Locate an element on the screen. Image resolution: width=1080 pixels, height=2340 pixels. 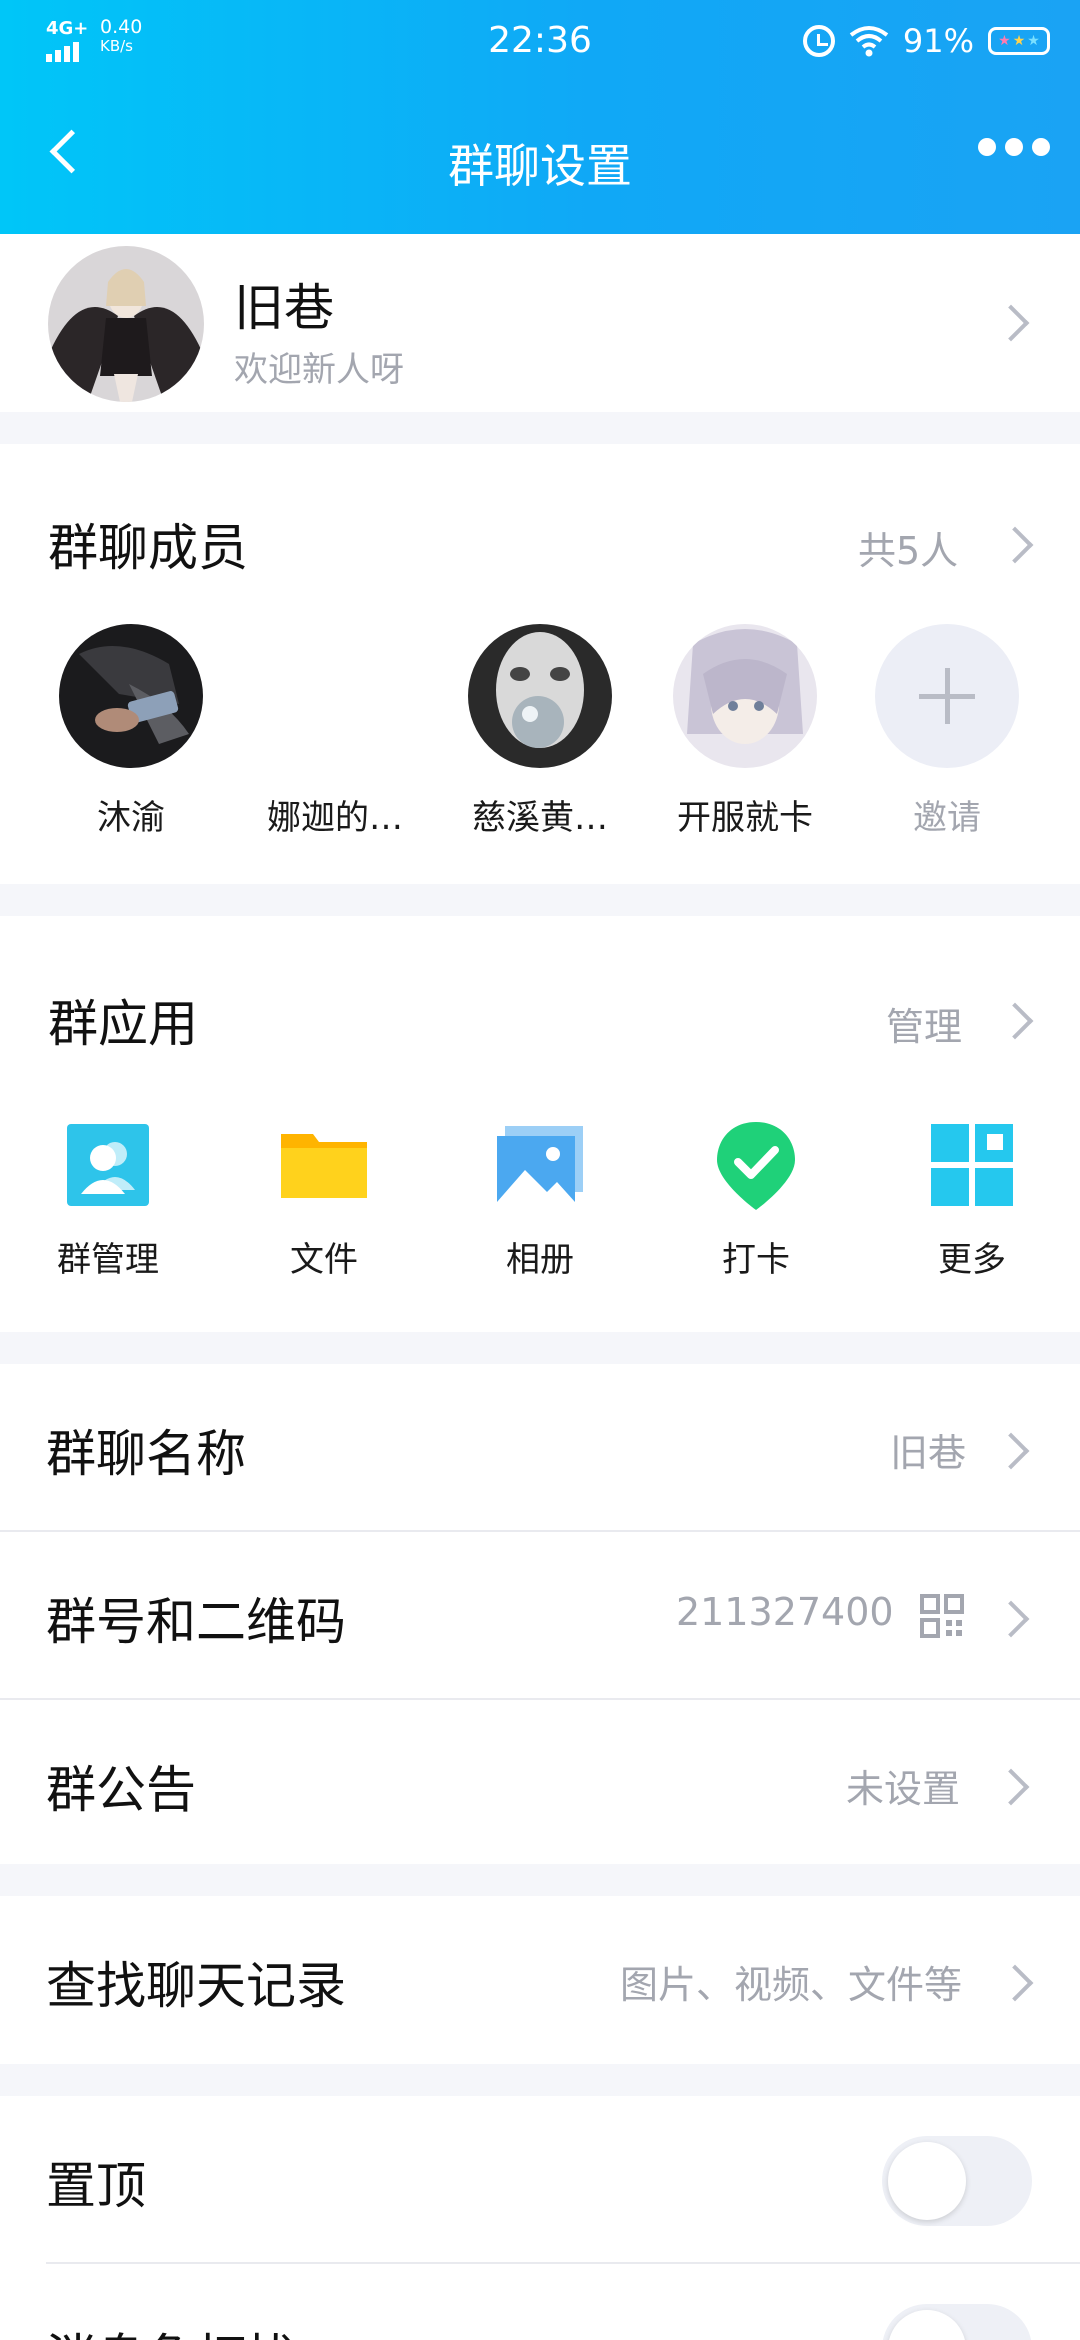
member-name: 开服就卡 is located at coordinates (745, 818).